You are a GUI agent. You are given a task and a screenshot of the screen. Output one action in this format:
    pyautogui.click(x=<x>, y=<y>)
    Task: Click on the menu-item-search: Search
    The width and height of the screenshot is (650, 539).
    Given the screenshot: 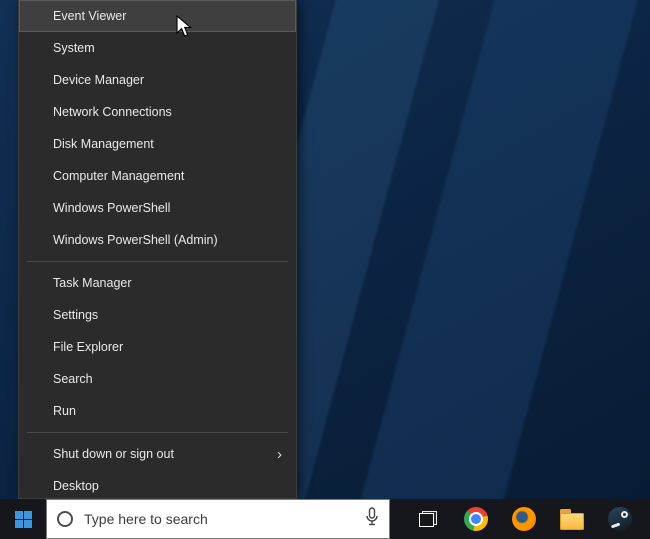 What is the action you would take?
    pyautogui.click(x=157, y=379)
    